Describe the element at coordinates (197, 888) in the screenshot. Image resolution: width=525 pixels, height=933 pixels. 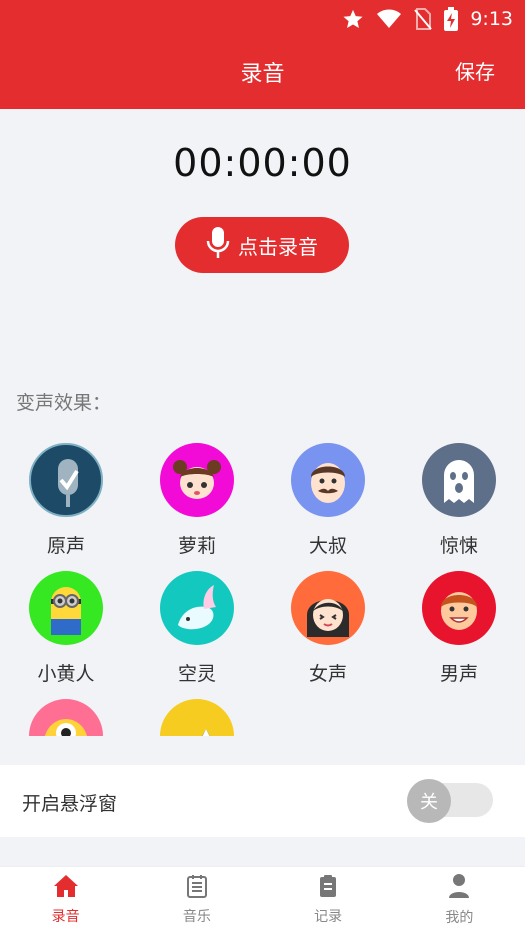
I see `music-list-icon` at that location.